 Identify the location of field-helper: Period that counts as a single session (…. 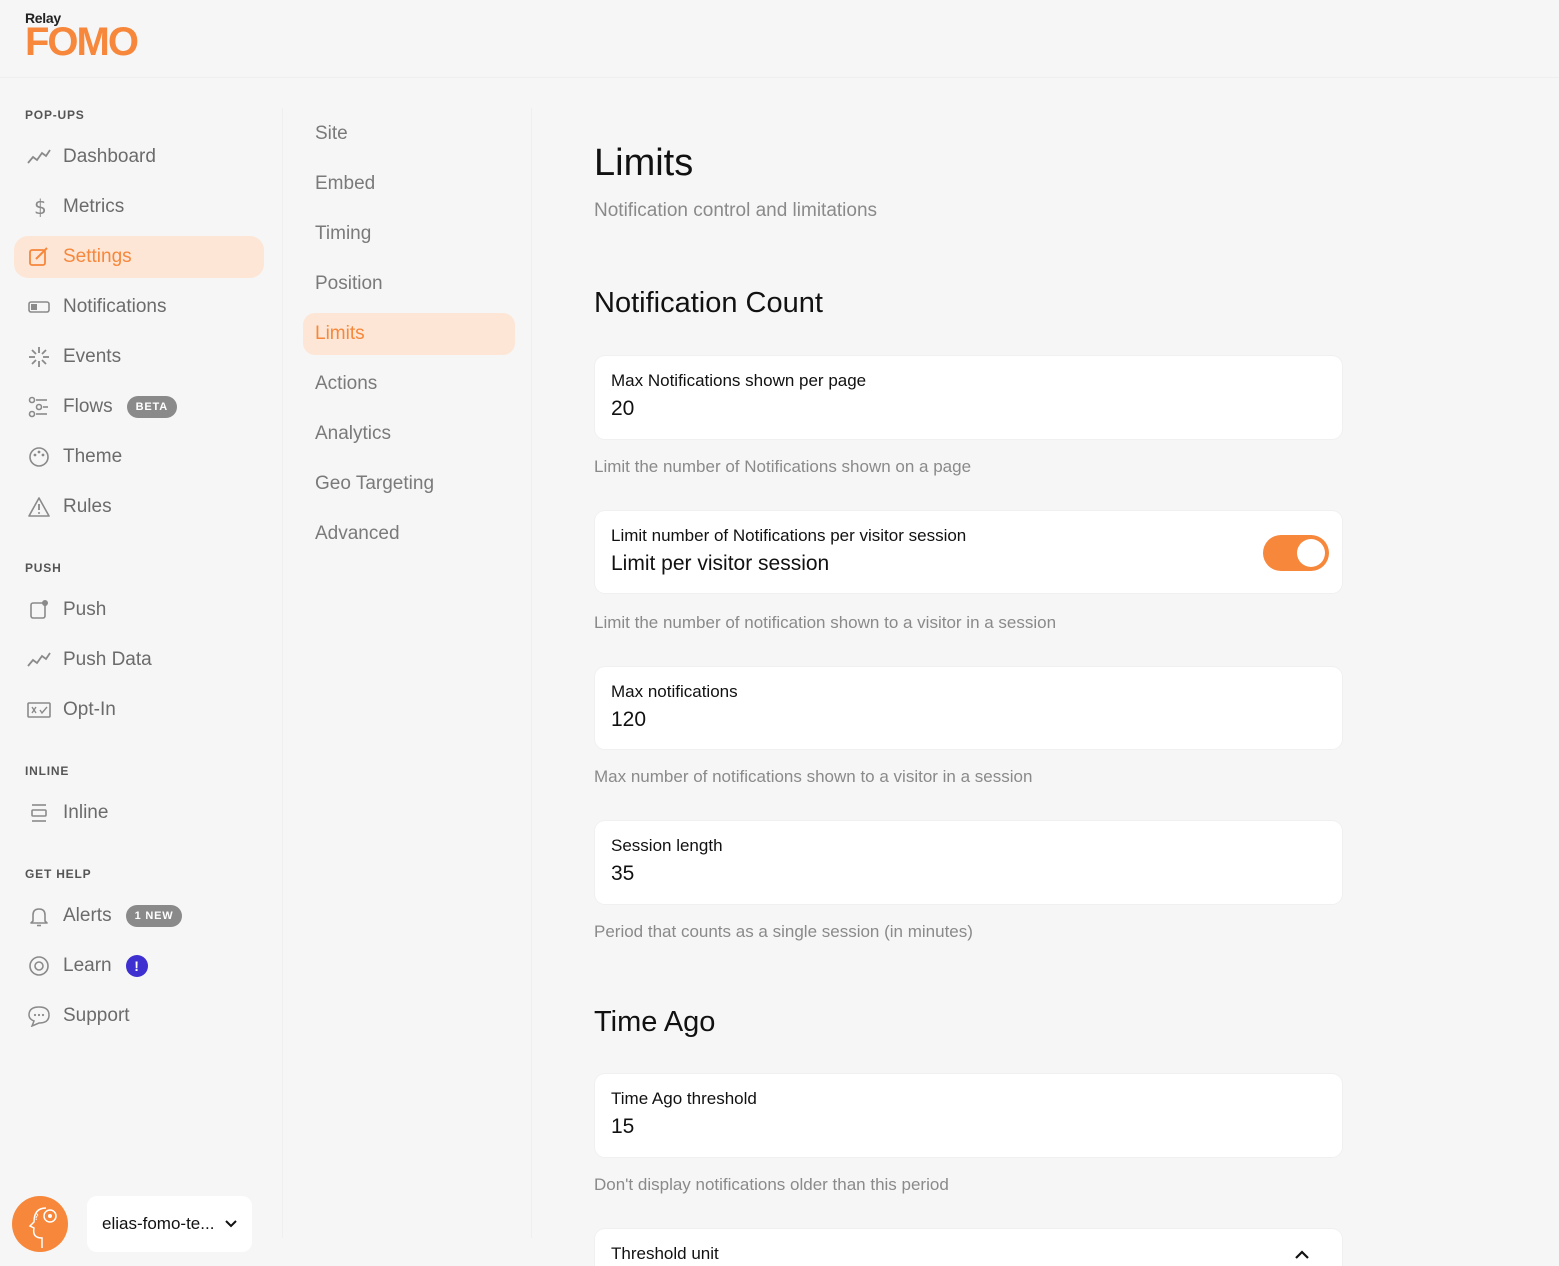
(783, 931).